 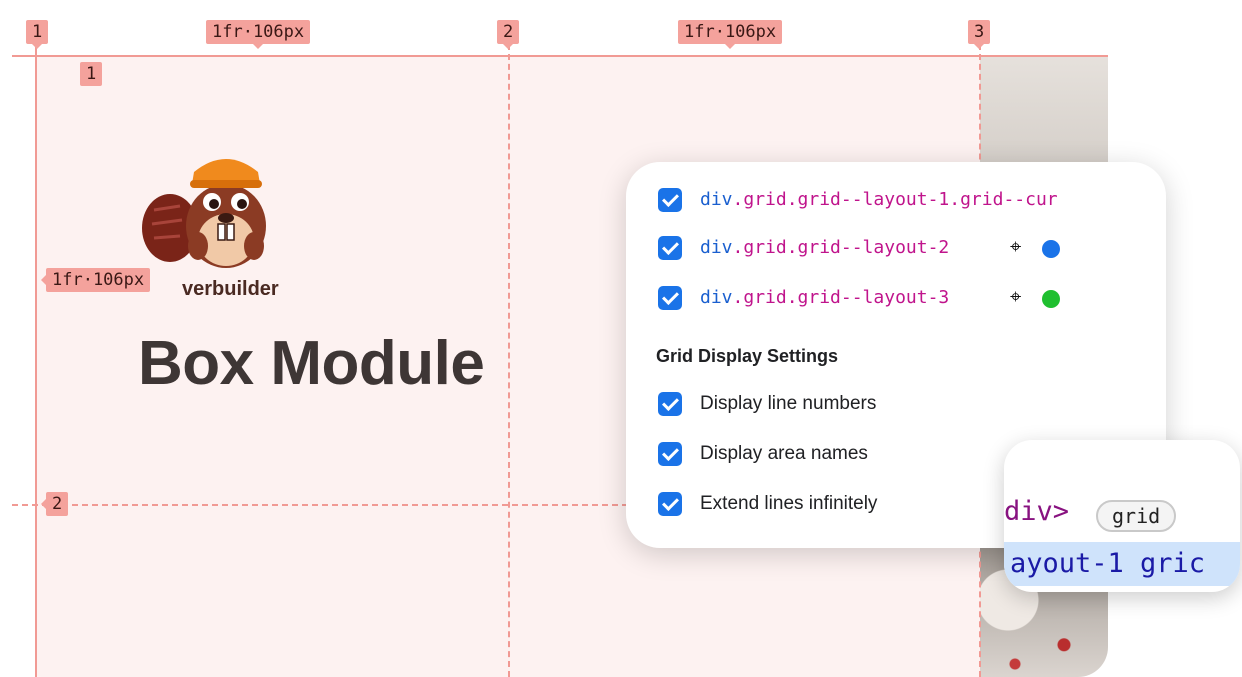 What do you see at coordinates (670, 298) in the screenshot?
I see `grid-3-checkbox` at bounding box center [670, 298].